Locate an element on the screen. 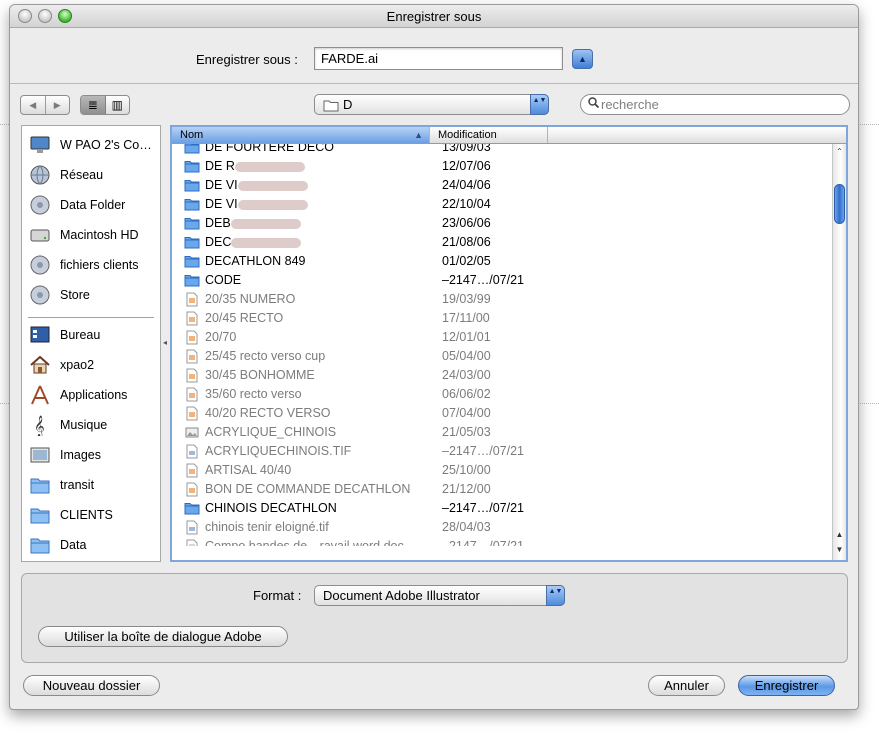  list-view-button: ≣ is located at coordinates (93, 105).